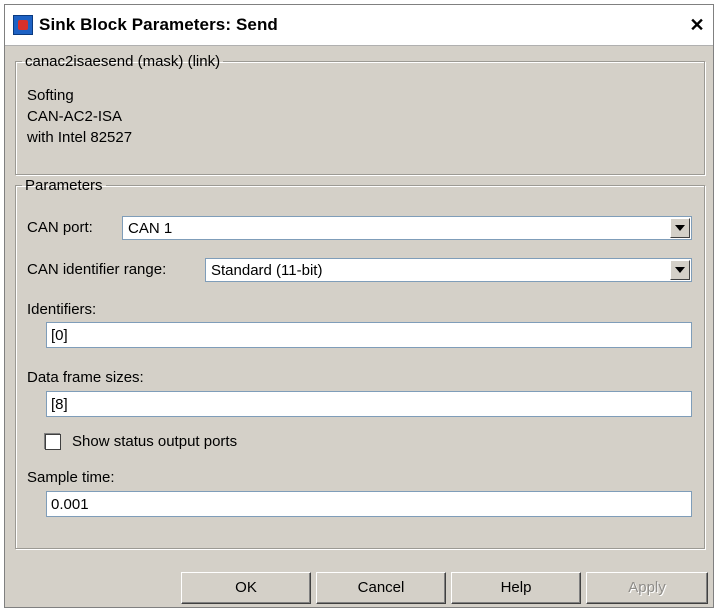 Image resolution: width=717 pixels, height=611 pixels. Describe the element at coordinates (150, 228) in the screenshot. I see `can-port-value: CAN 1` at that location.